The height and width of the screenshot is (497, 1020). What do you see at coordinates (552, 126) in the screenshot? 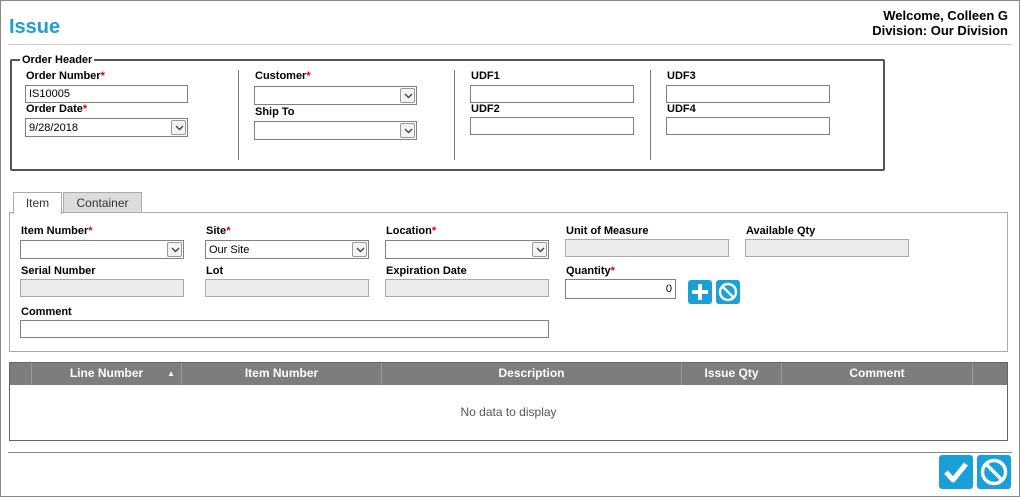
I see `udf2-input` at bounding box center [552, 126].